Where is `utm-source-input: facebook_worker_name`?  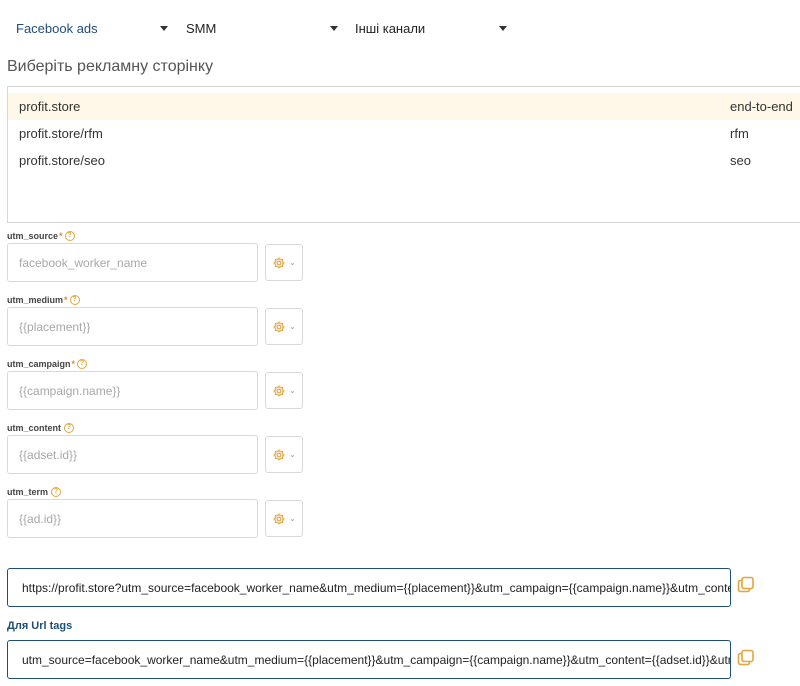 utm-source-input: facebook_worker_name is located at coordinates (132, 262).